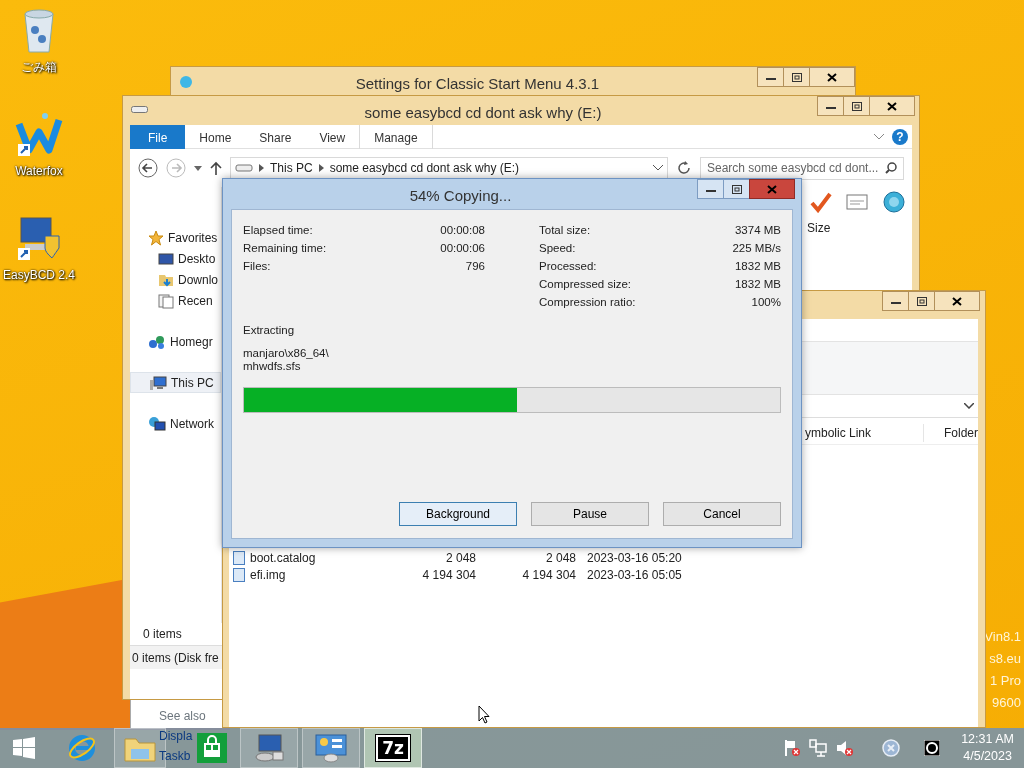 This screenshot has width=1024, height=768. Describe the element at coordinates (269, 330) in the screenshot. I see `operation-label: Extracting` at that location.